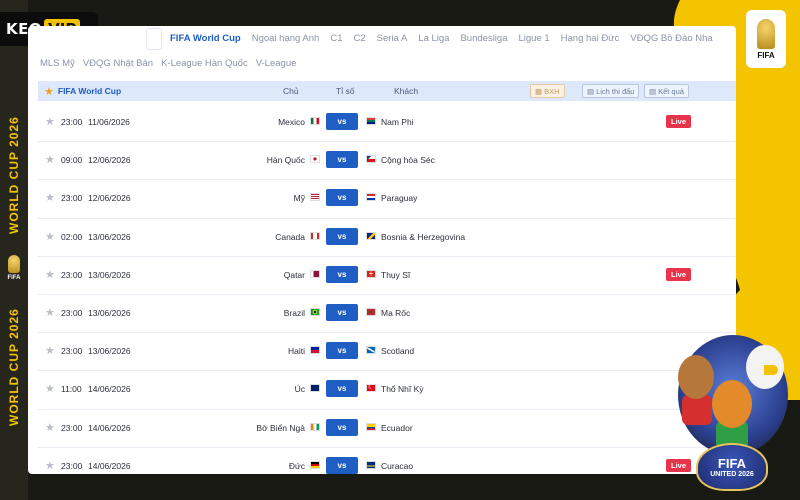 This screenshot has width=800, height=500. I want to click on away-team: Ma Rốc, so click(395, 313).